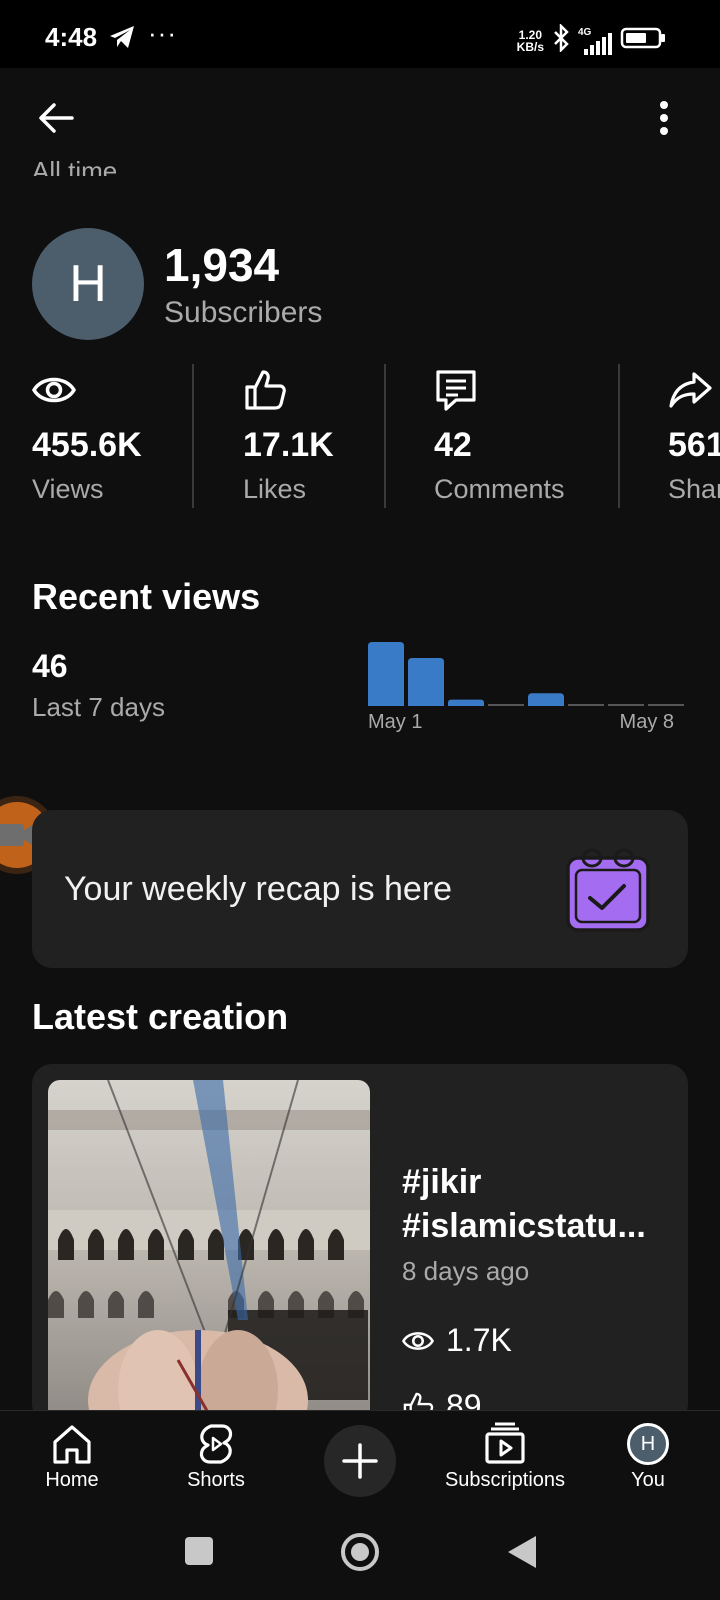 The height and width of the screenshot is (1600, 720). Describe the element at coordinates (585, 32) in the screenshot. I see `network-type: 4G` at that location.